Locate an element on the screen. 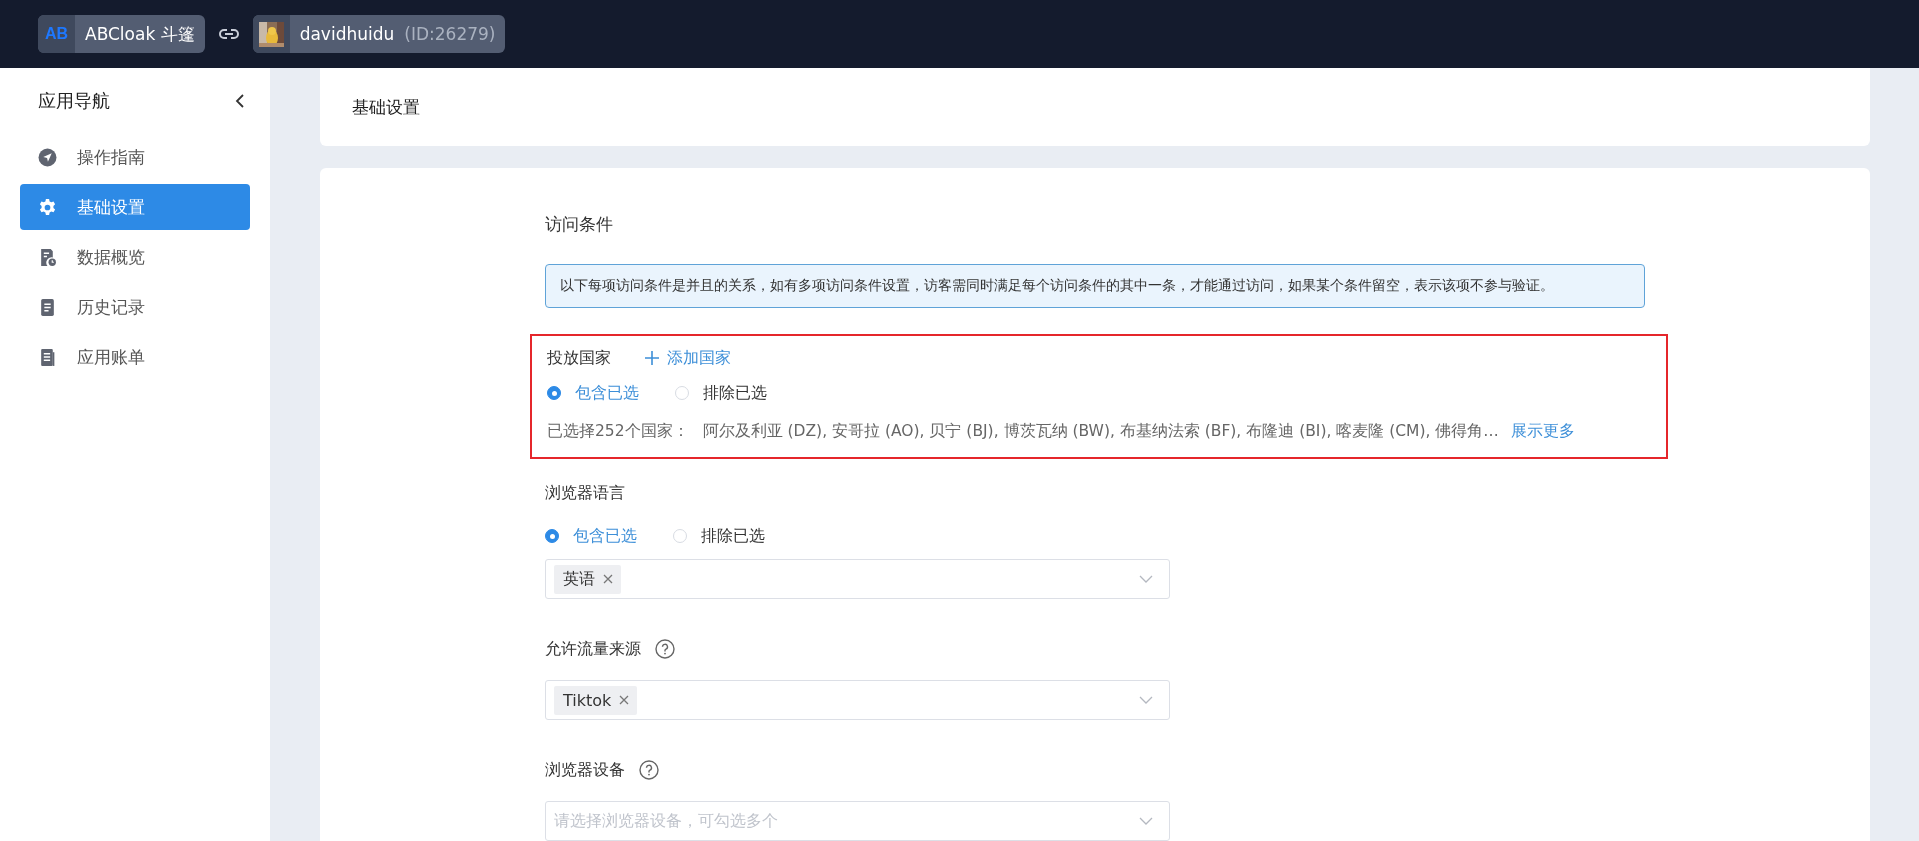 The image size is (1919, 841). user-id: (ID:26279) is located at coordinates (450, 34).